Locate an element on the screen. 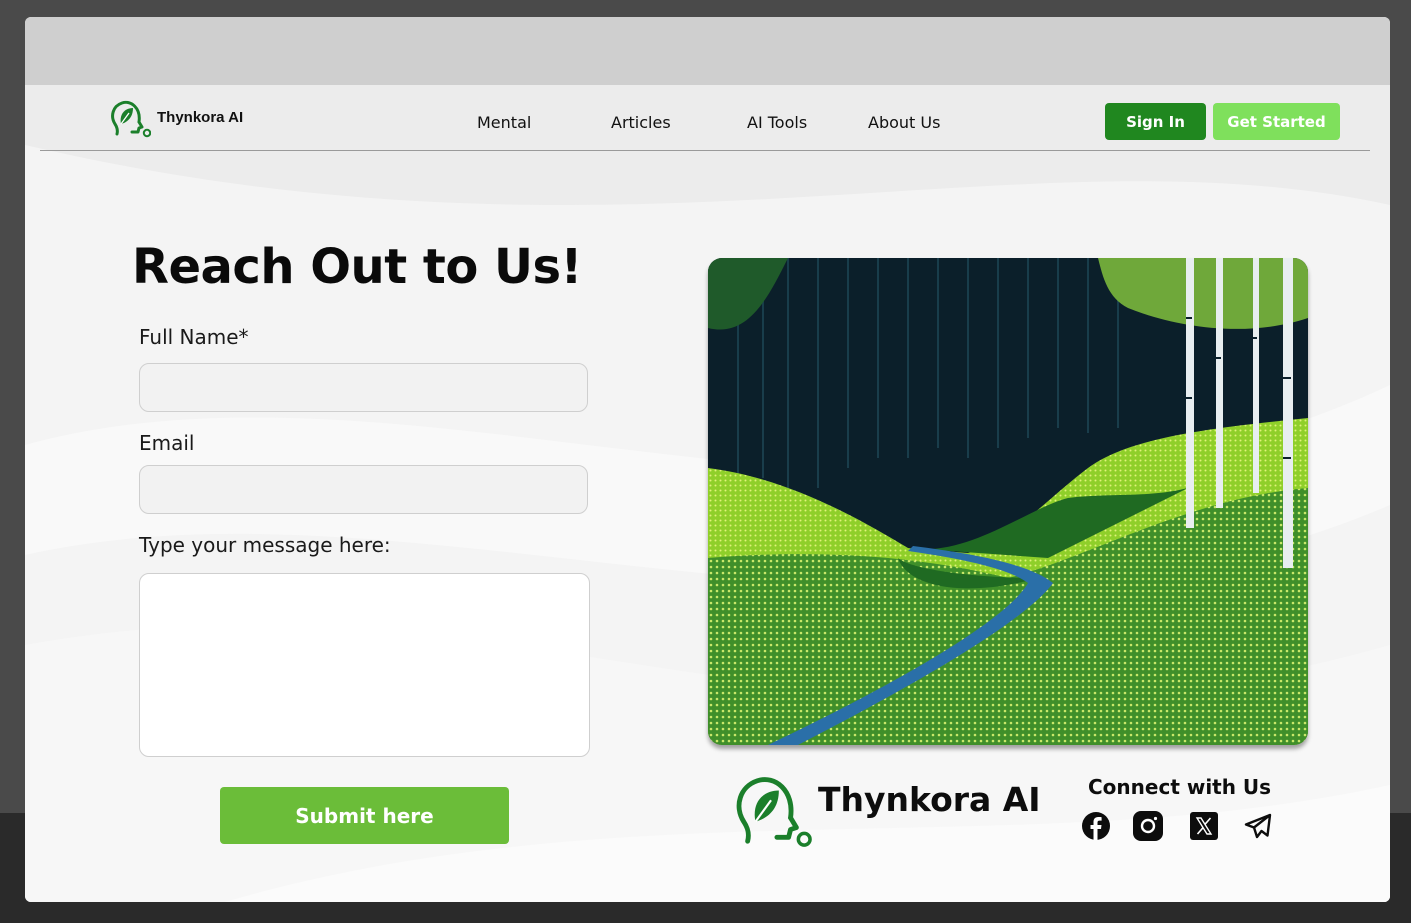 The width and height of the screenshot is (1411, 923). sign-in-button: Sign In is located at coordinates (1155, 121).